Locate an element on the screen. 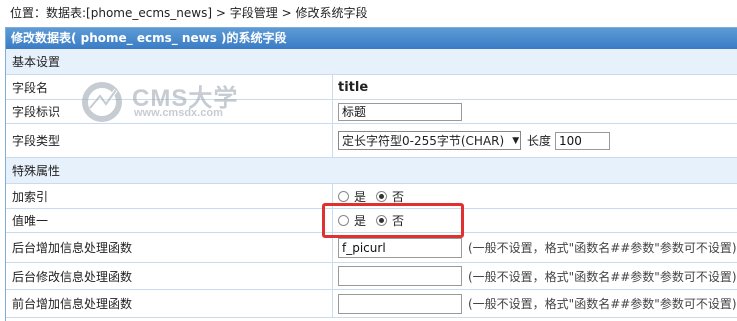  add-func-hint: (一般不设置，格式"函数名##参数"参数可不设置) is located at coordinates (602, 248).